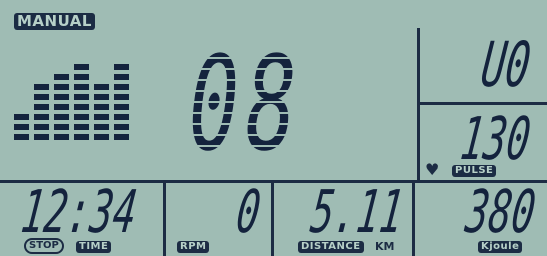 Image resolution: width=547 pixels, height=256 pixels. Describe the element at coordinates (248, 212) in the screenshot. I see `rpm-value: 0` at that location.